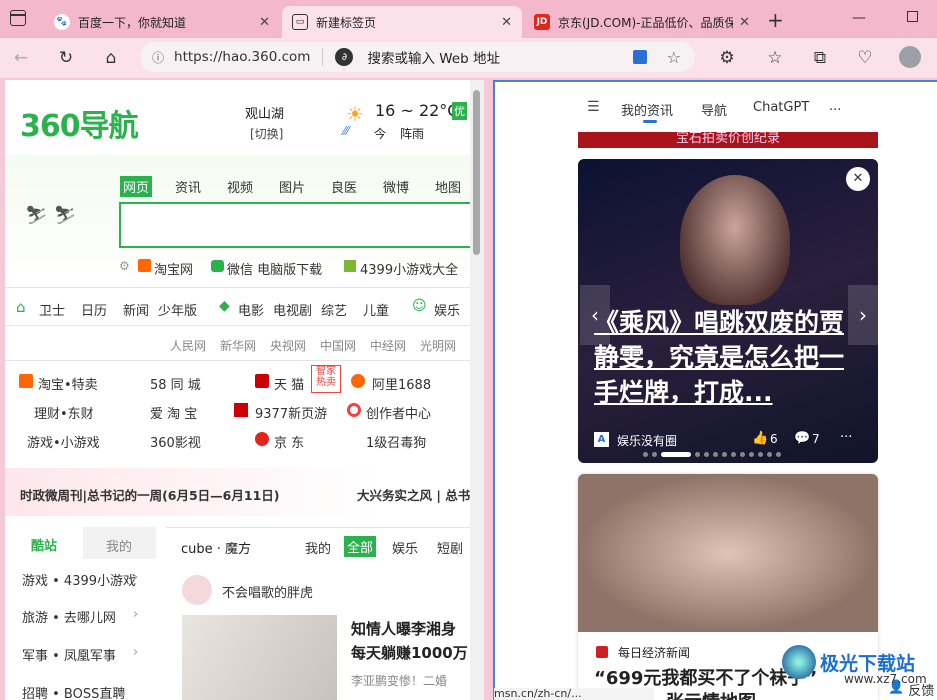  Describe the element at coordinates (66, 58) in the screenshot. I see `refresh-icon: ↻` at that location.